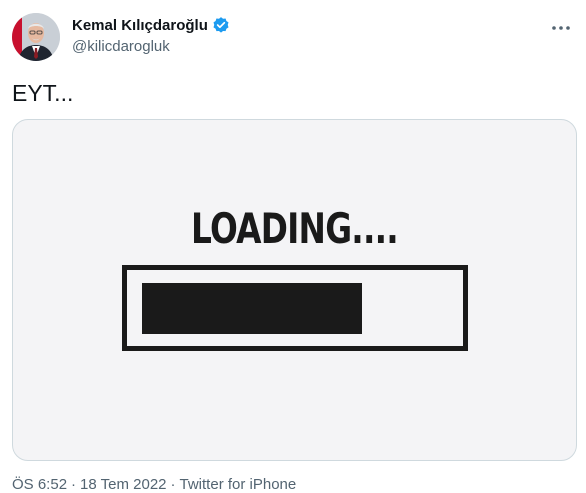 This screenshot has height=493, width=586. I want to click on author-avatar, so click(36, 37).